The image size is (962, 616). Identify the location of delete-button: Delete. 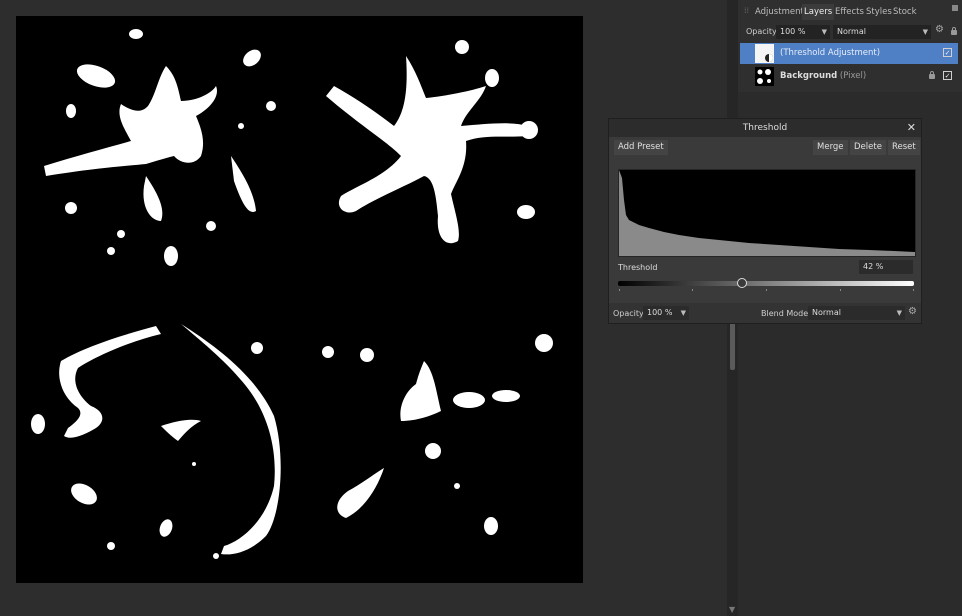
(868, 147).